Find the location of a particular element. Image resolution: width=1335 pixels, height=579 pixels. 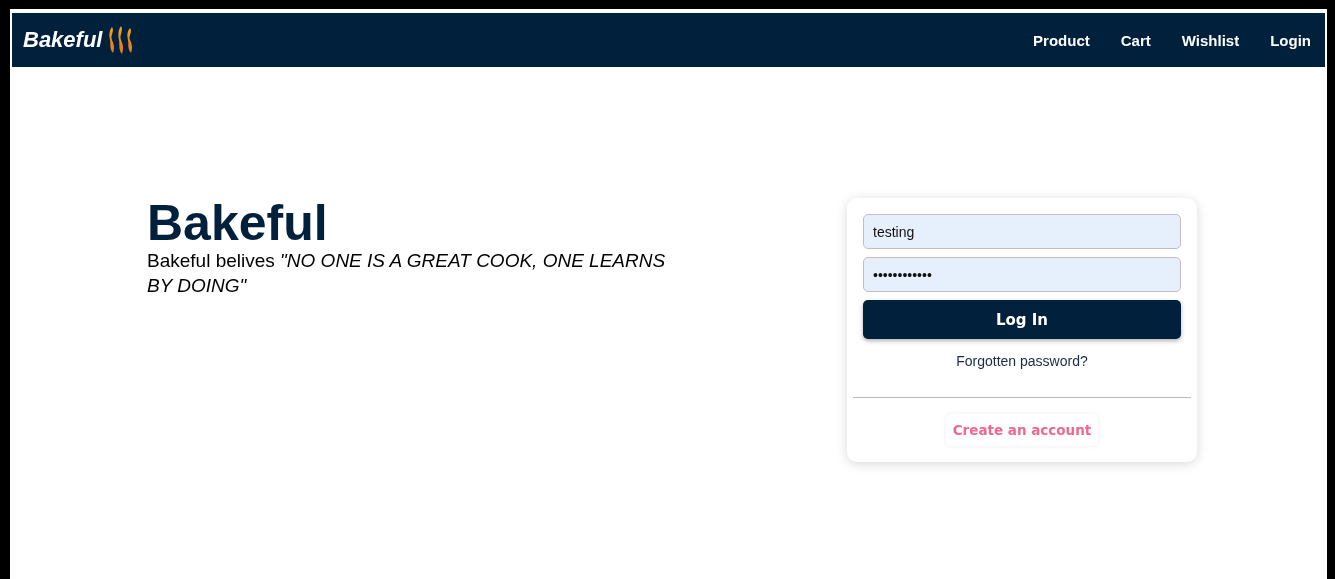

password-field: •••••••••••• is located at coordinates (1022, 274).